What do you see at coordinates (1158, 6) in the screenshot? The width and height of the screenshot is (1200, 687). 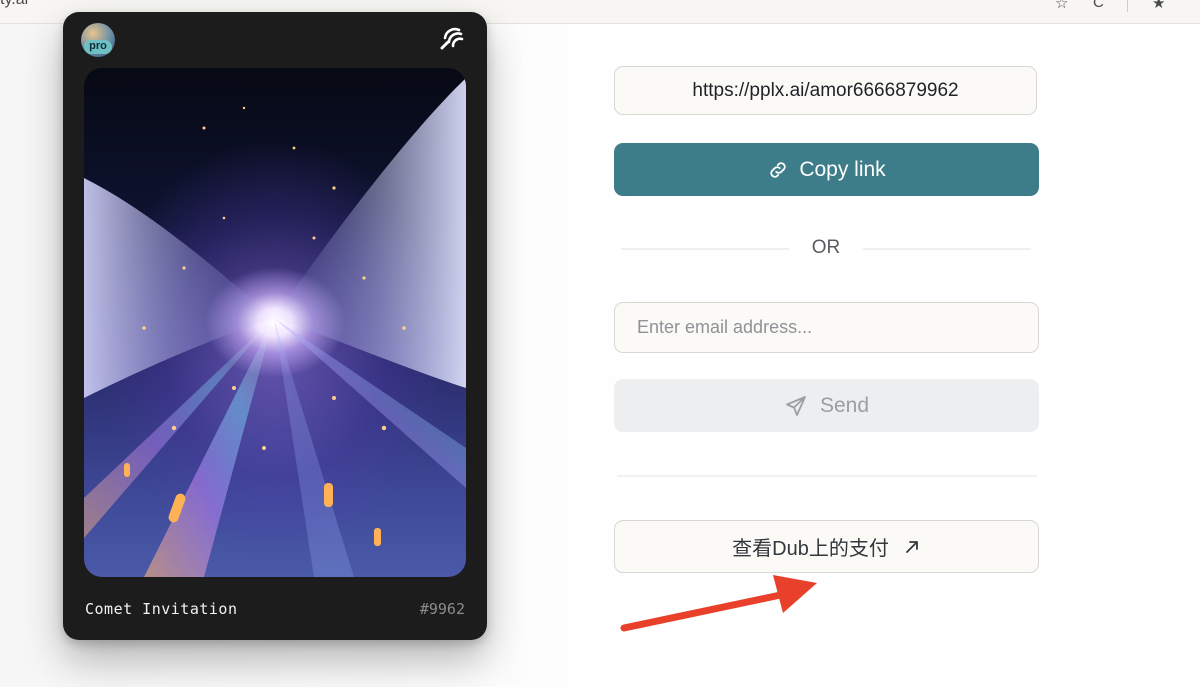 I see `favorite-star-icon: ★` at bounding box center [1158, 6].